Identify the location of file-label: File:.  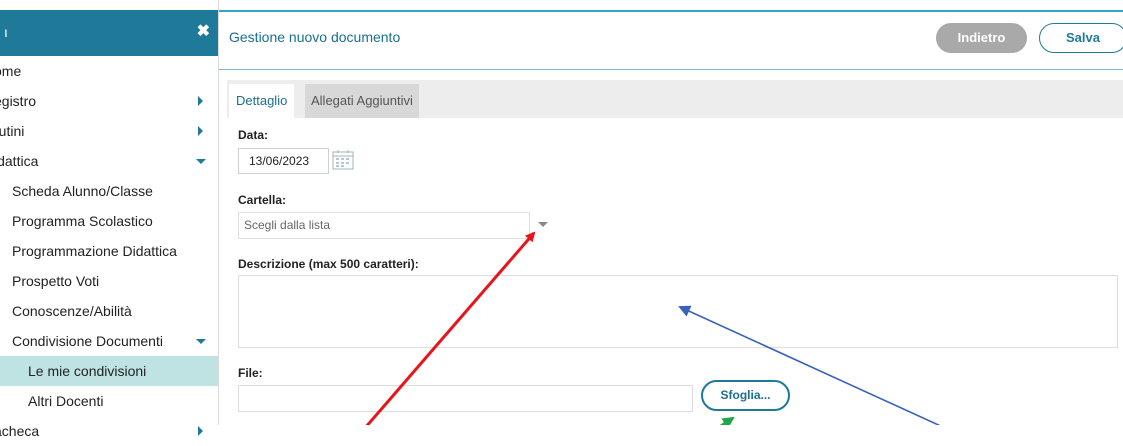
(250, 373).